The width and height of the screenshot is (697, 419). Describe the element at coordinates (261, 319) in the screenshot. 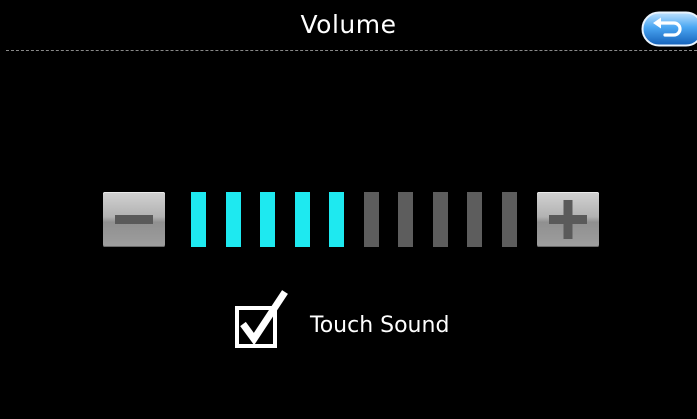

I see `checkbox-checked-icon` at that location.